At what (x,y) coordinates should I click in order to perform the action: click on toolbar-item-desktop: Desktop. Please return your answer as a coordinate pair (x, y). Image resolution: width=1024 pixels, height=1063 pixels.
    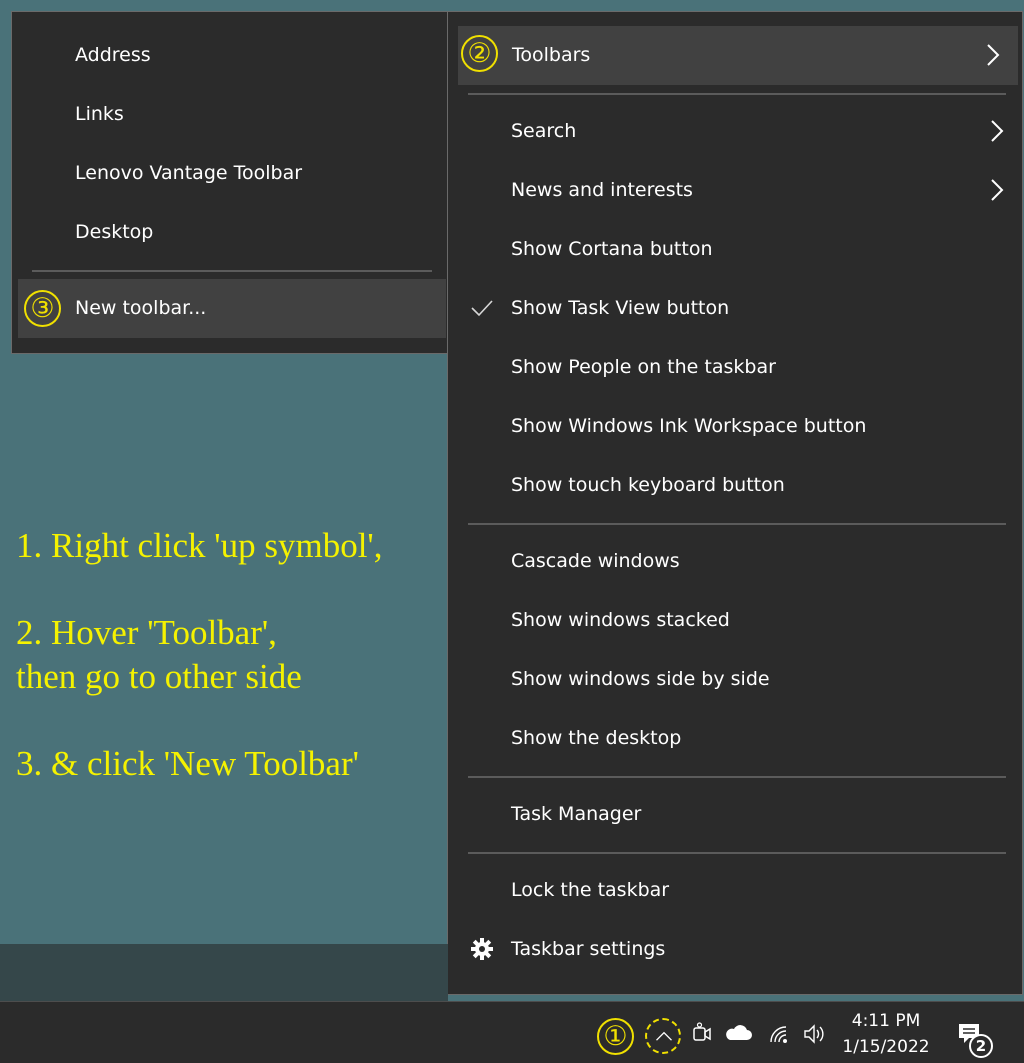
    Looking at the image, I should click on (232, 232).